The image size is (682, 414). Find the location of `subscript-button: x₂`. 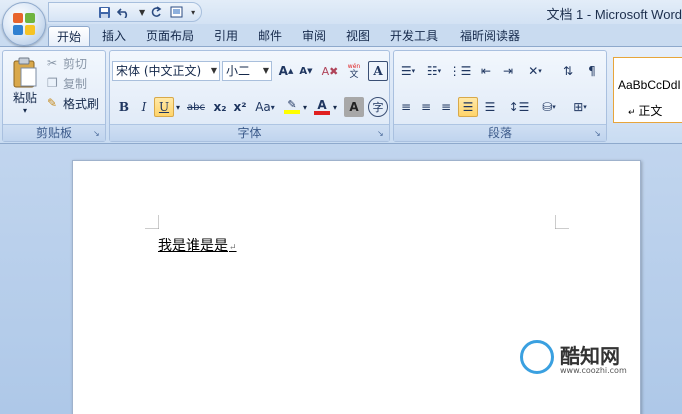

subscript-button: x₂ is located at coordinates (220, 107).